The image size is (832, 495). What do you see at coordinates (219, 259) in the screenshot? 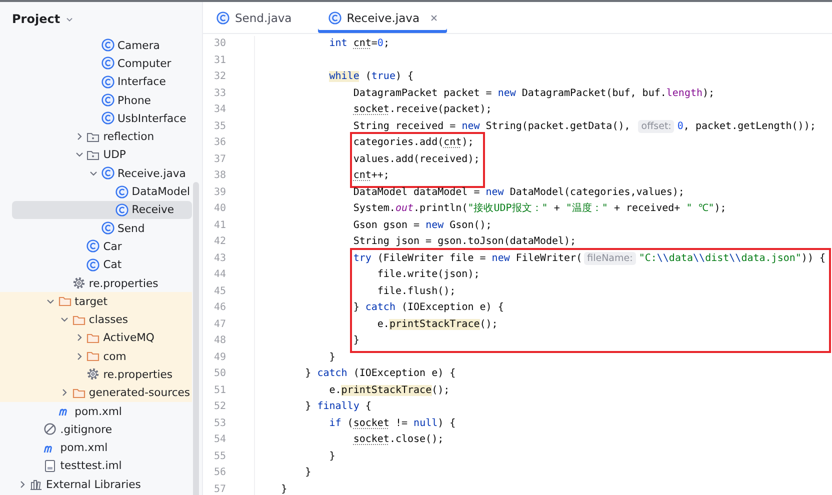
I see `line-number: 43` at bounding box center [219, 259].